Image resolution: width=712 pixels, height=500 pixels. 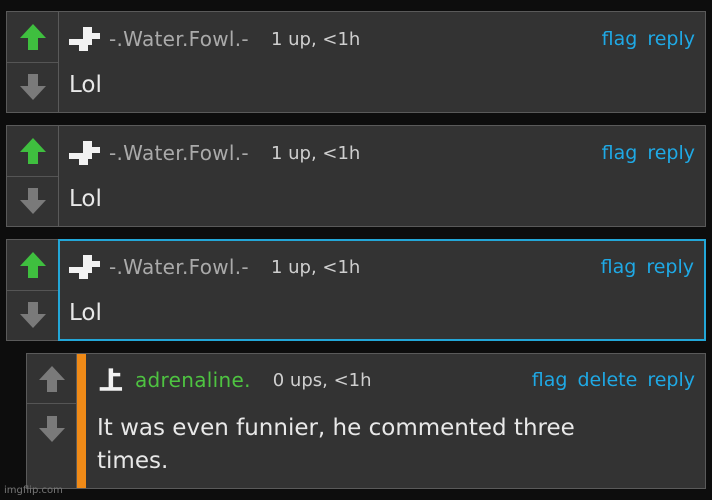 I want to click on comment-meta: 0 ups, <1h, so click(x=322, y=380).